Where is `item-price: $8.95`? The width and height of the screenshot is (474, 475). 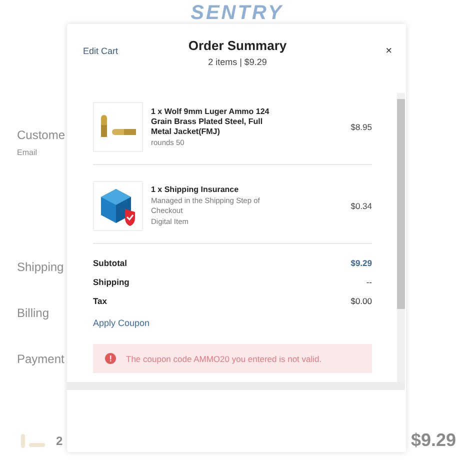
item-price: $8.95 is located at coordinates (361, 127).